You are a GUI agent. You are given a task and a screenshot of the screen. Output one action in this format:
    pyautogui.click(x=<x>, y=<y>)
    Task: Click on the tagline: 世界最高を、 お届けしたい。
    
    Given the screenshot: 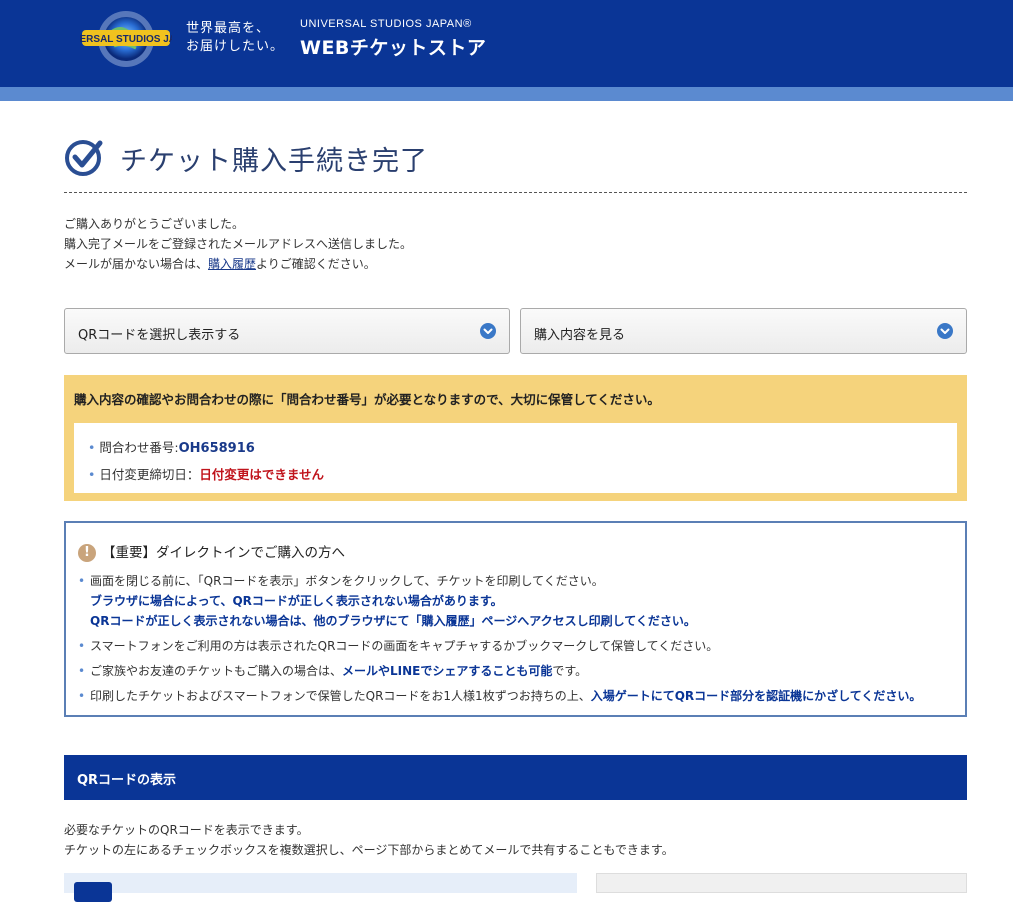 What is the action you would take?
    pyautogui.click(x=235, y=37)
    